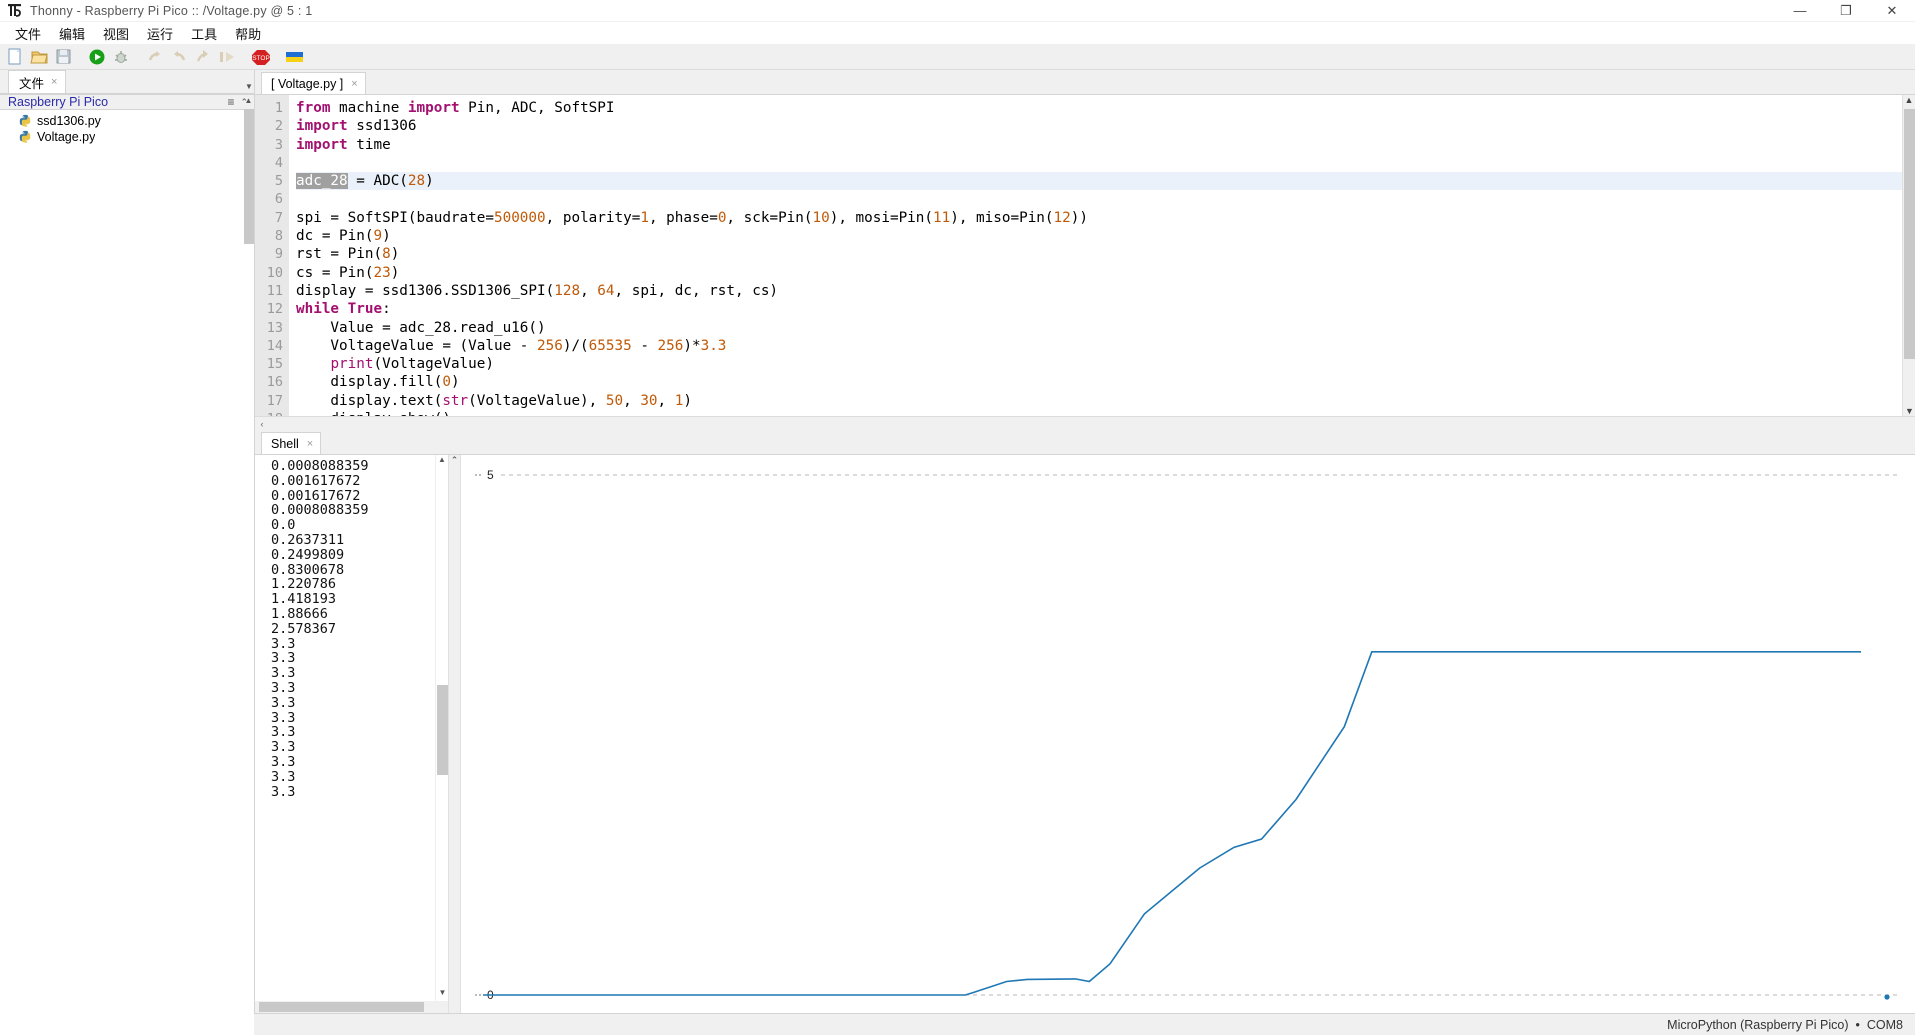  I want to click on line-number: 7, so click(278, 217).